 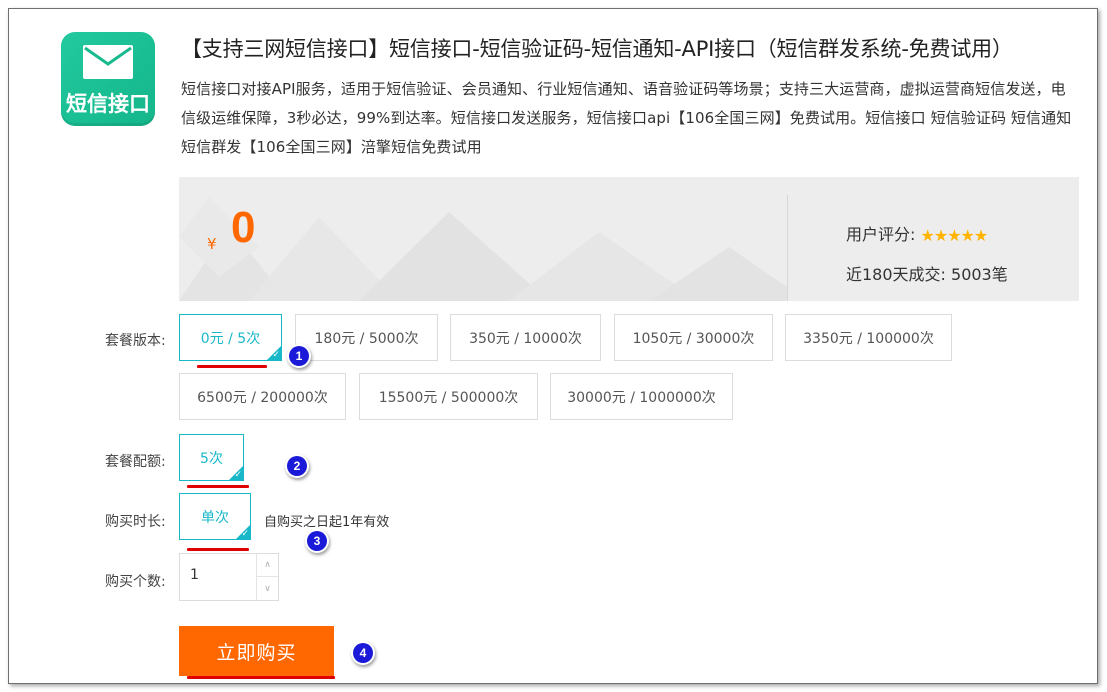 I want to click on sales-count: 近180天成交: 5003笔, so click(x=927, y=274).